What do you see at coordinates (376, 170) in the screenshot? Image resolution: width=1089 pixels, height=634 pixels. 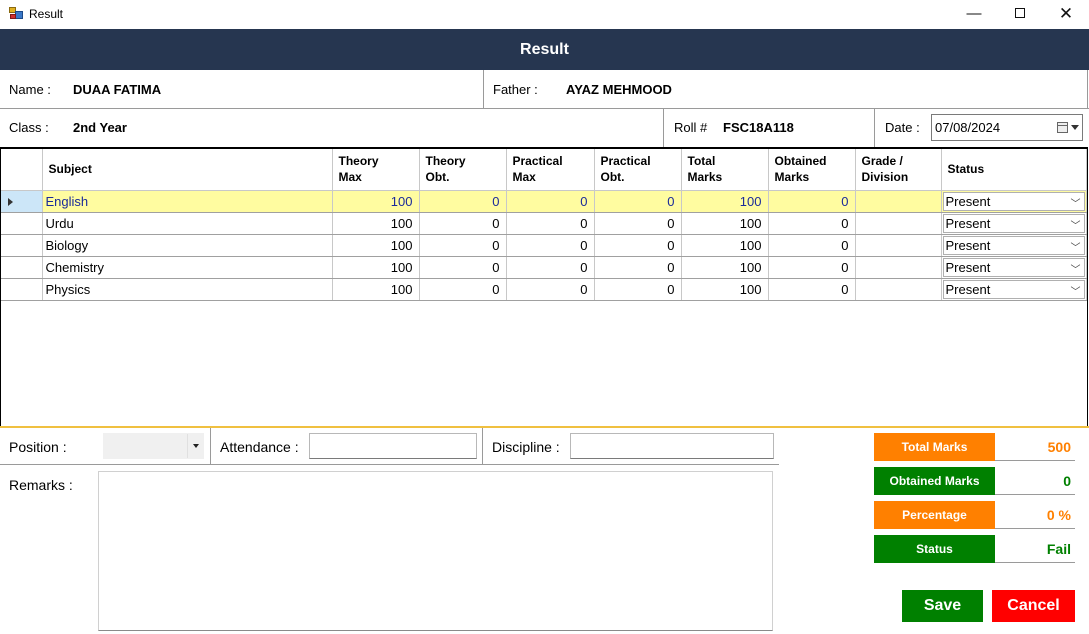 I see `column-header-theory-max: Theory Max` at bounding box center [376, 170].